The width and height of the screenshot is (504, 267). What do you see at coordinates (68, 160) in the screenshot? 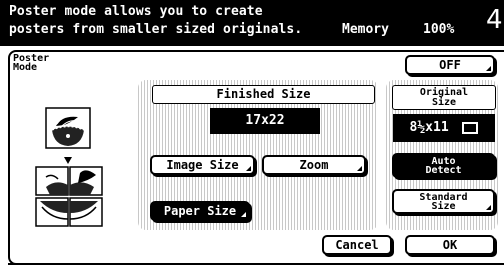
I see `down-arrow-icon` at bounding box center [68, 160].